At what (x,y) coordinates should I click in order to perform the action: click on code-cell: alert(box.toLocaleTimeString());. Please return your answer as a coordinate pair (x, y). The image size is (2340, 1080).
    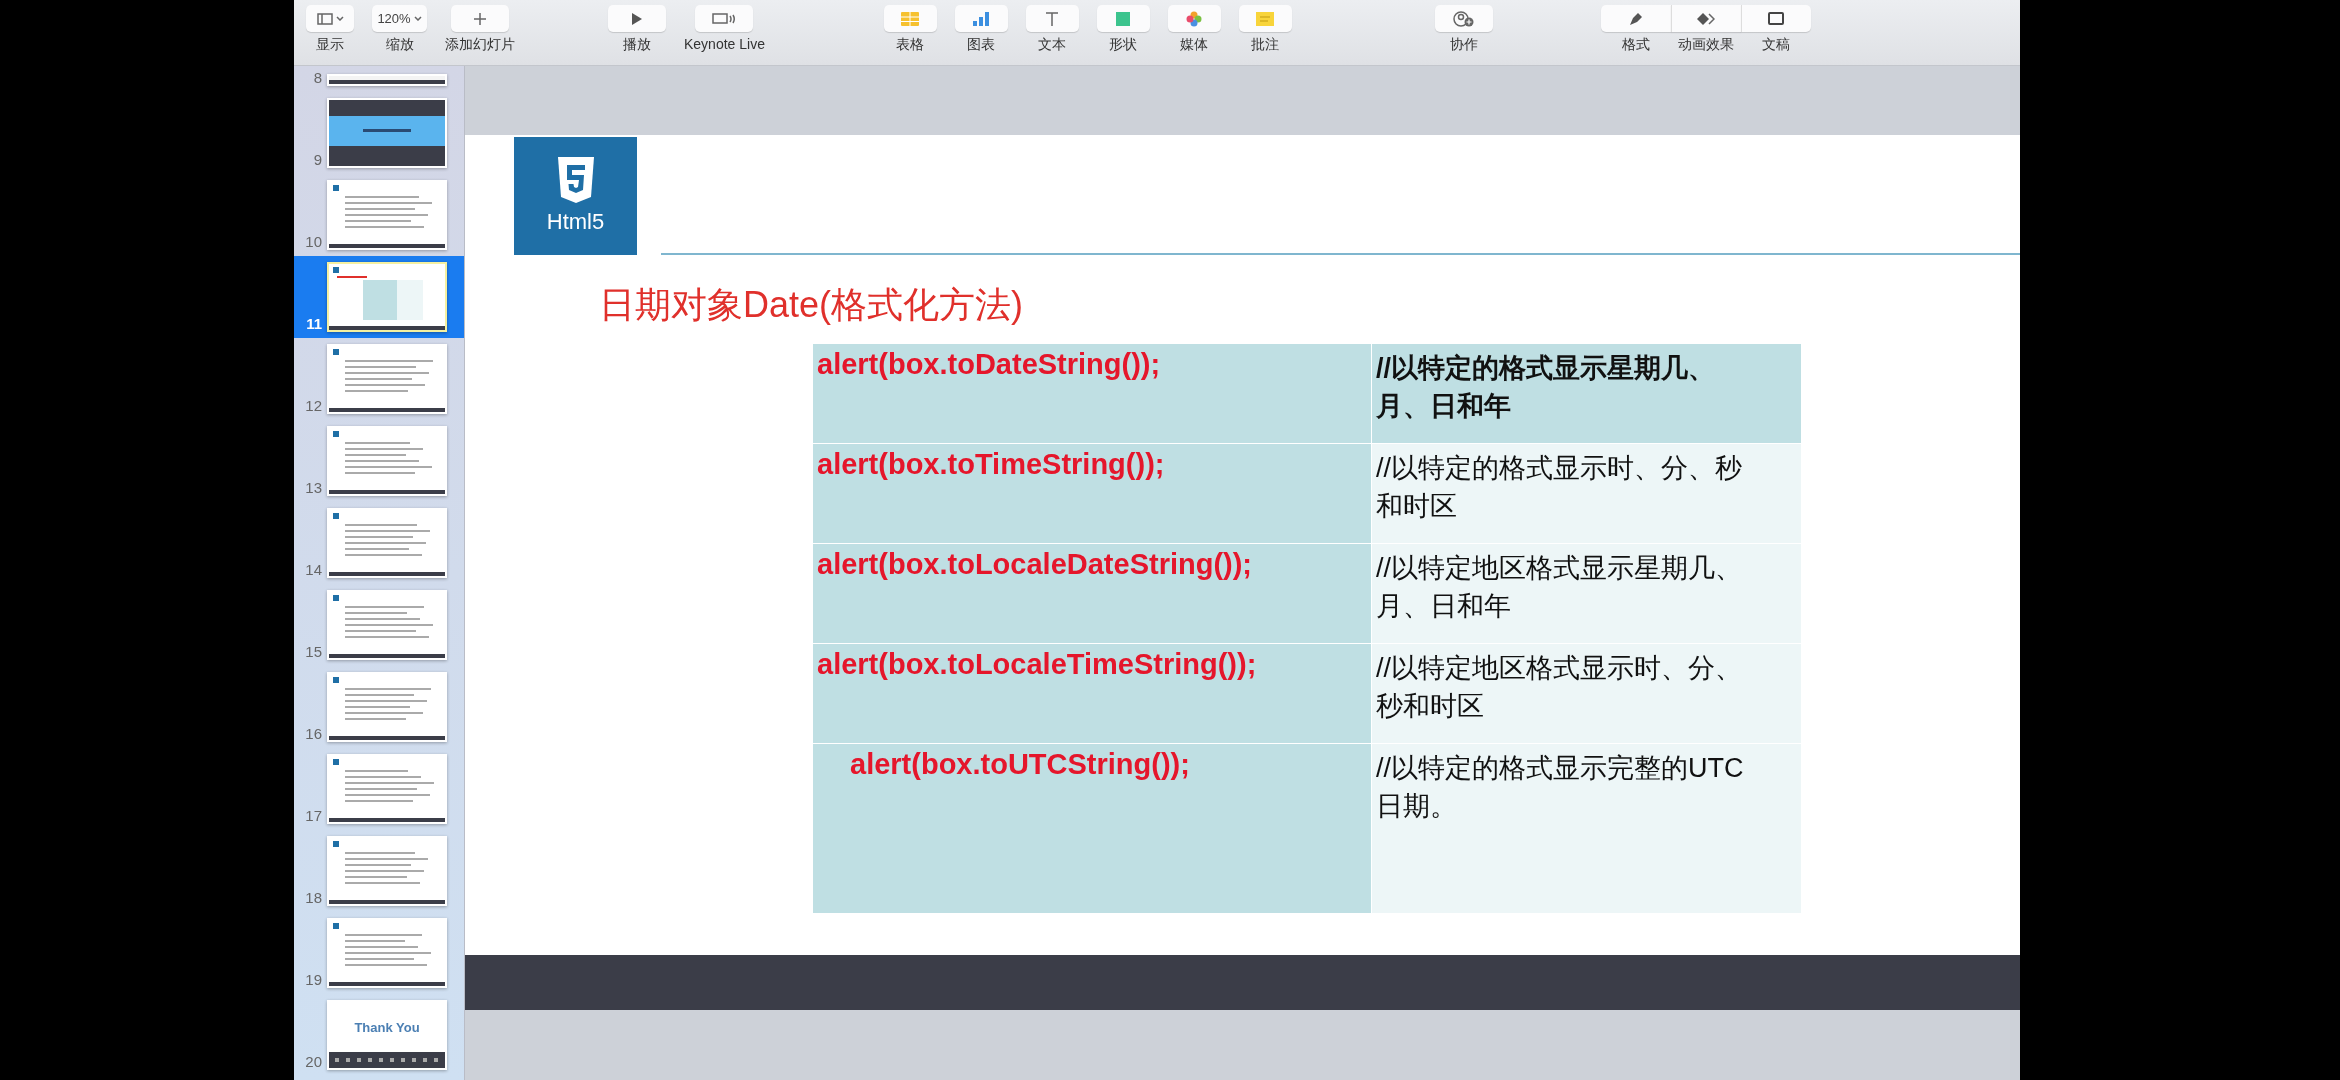
    Looking at the image, I should click on (1092, 694).